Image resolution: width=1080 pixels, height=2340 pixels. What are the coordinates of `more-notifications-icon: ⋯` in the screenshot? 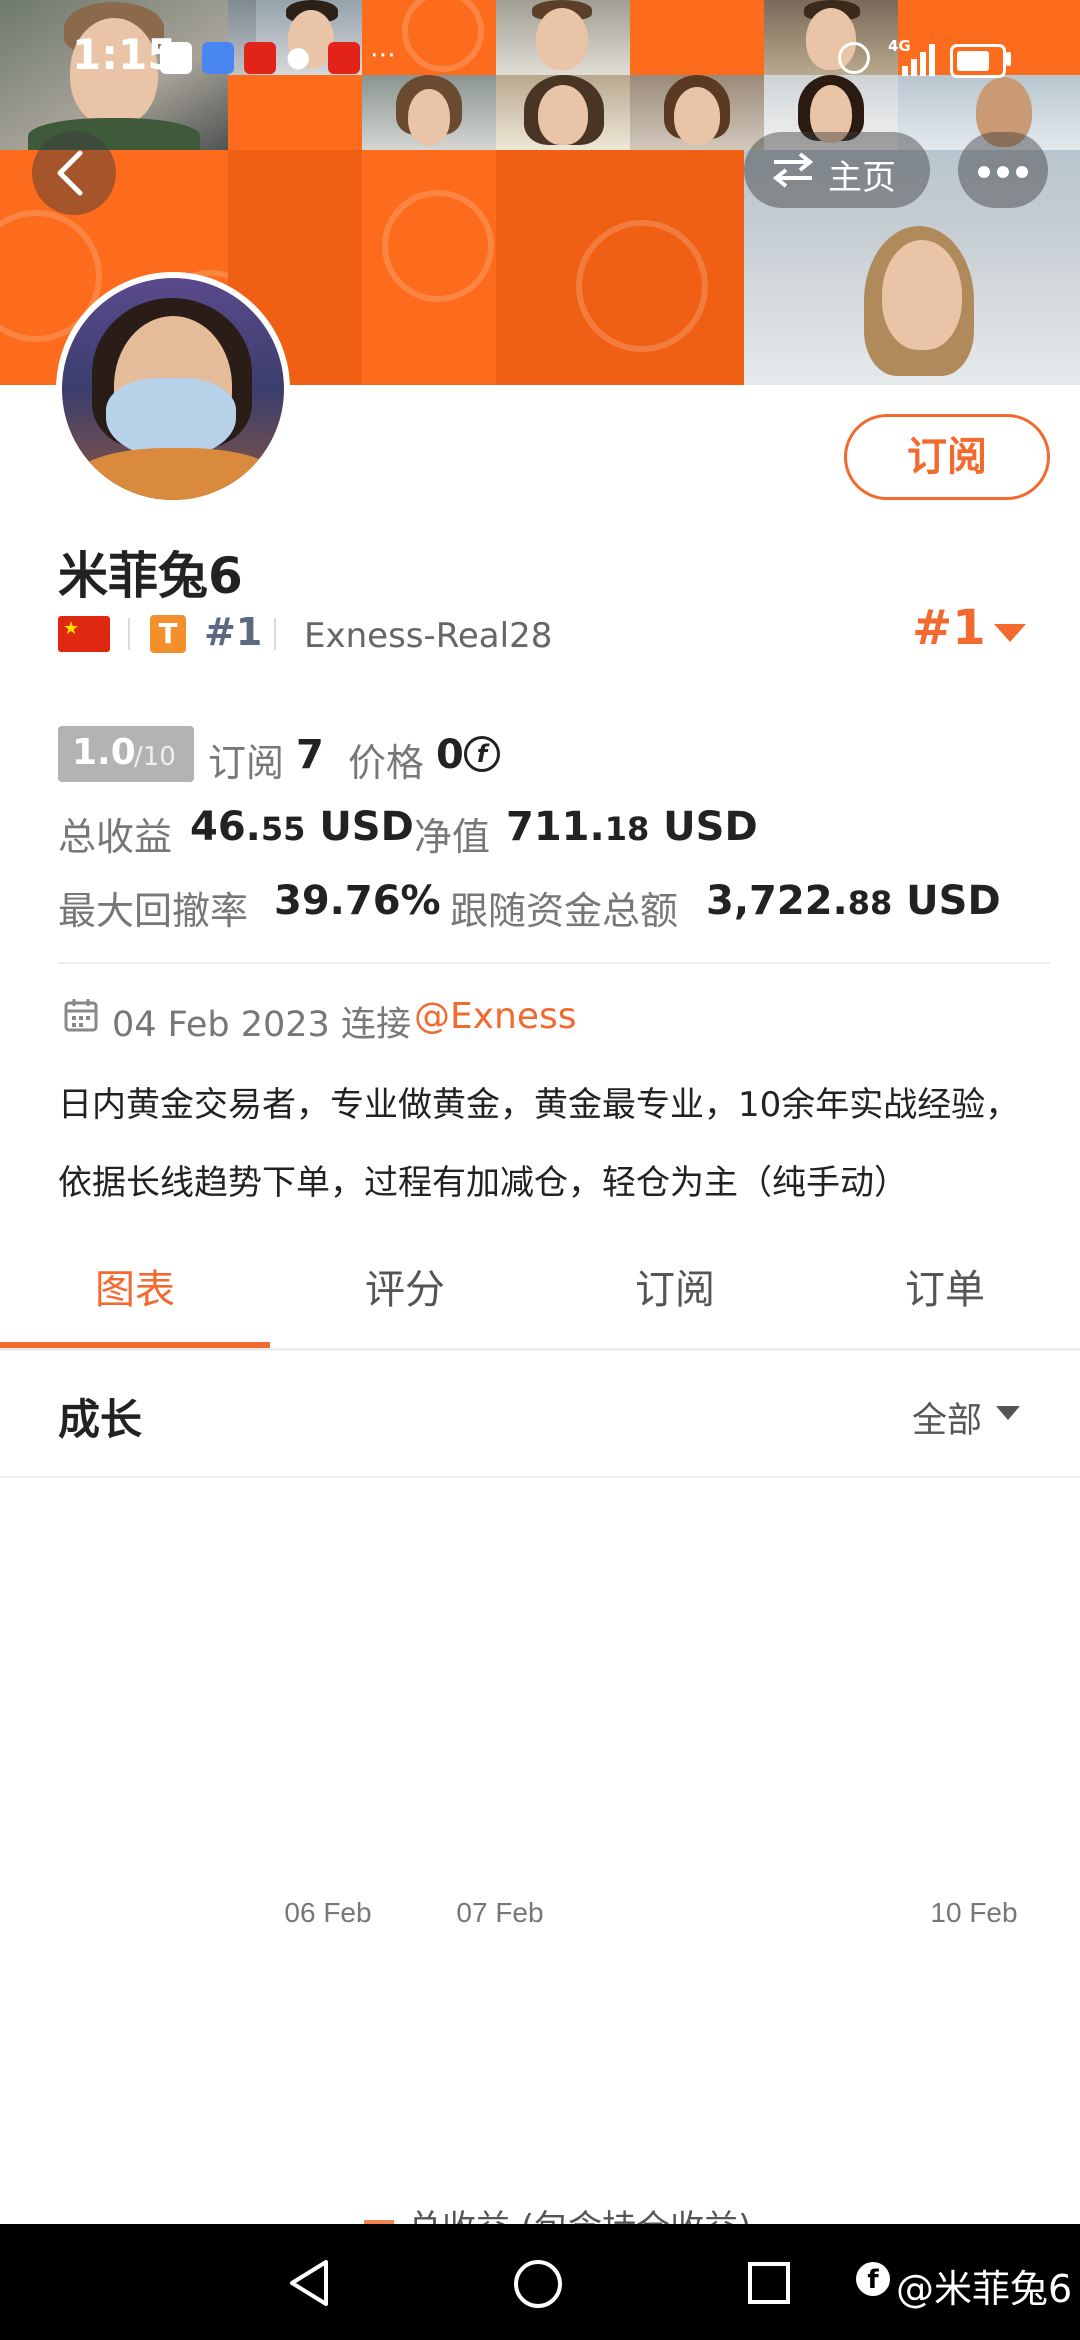 It's located at (383, 55).